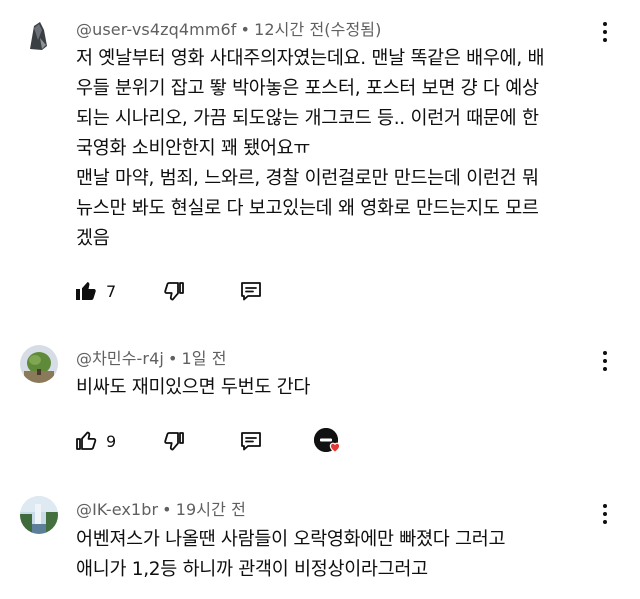 Image resolution: width=640 pixels, height=599 pixels. Describe the element at coordinates (117, 509) in the screenshot. I see `comment-author: @IK-ex1br` at that location.